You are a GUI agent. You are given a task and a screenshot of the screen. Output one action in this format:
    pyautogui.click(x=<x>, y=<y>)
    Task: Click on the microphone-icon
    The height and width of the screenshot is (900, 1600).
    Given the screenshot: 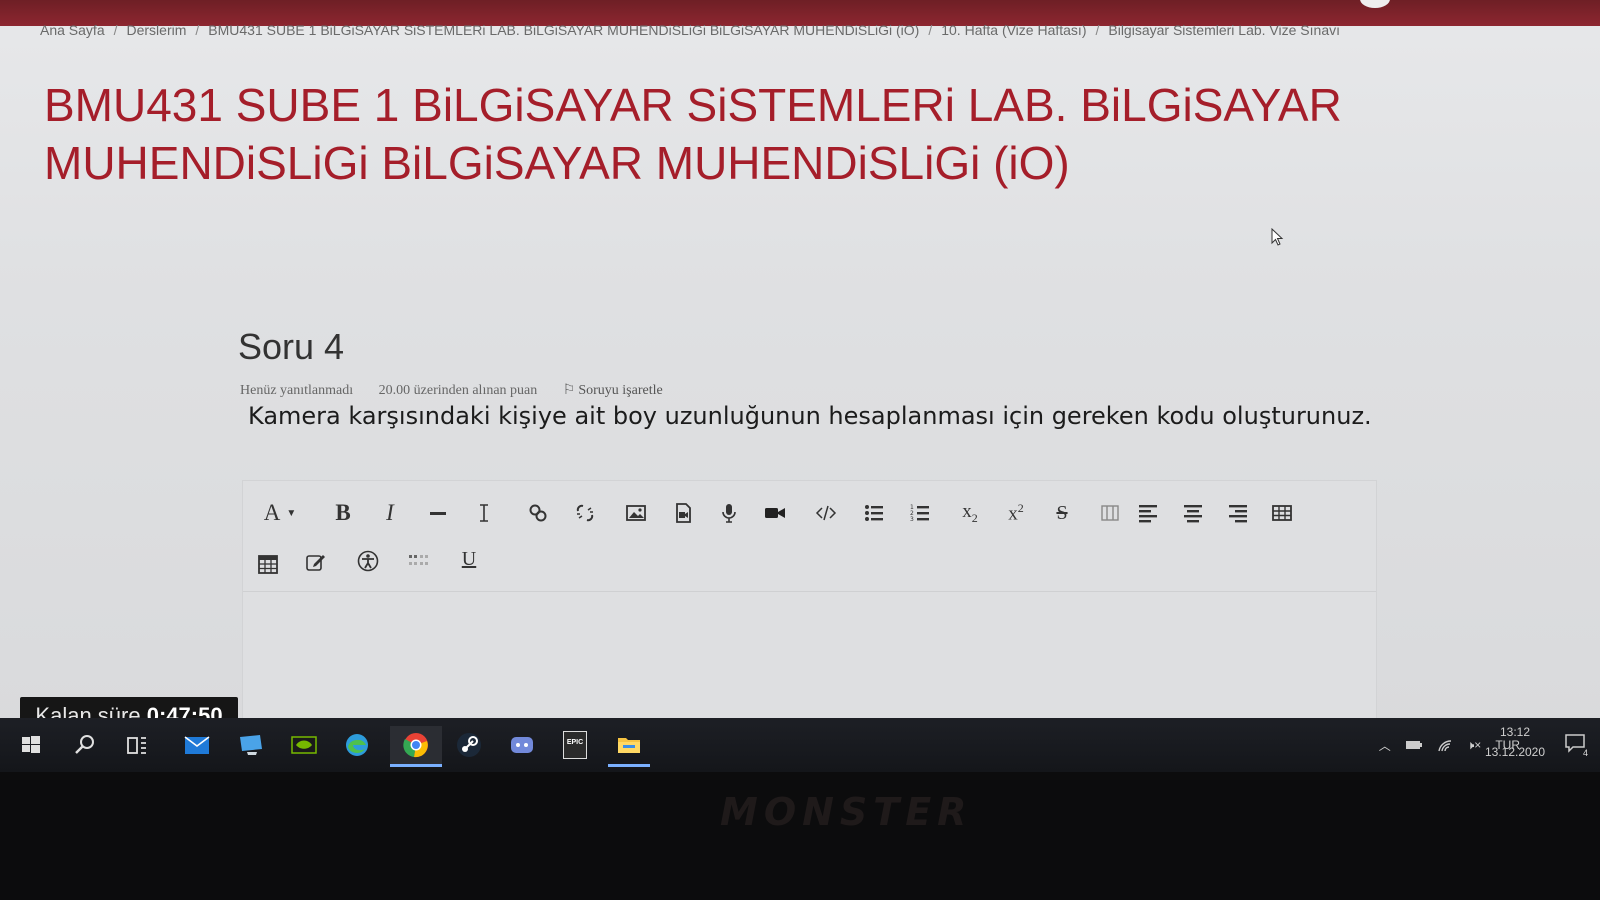 What is the action you would take?
    pyautogui.click(x=729, y=513)
    